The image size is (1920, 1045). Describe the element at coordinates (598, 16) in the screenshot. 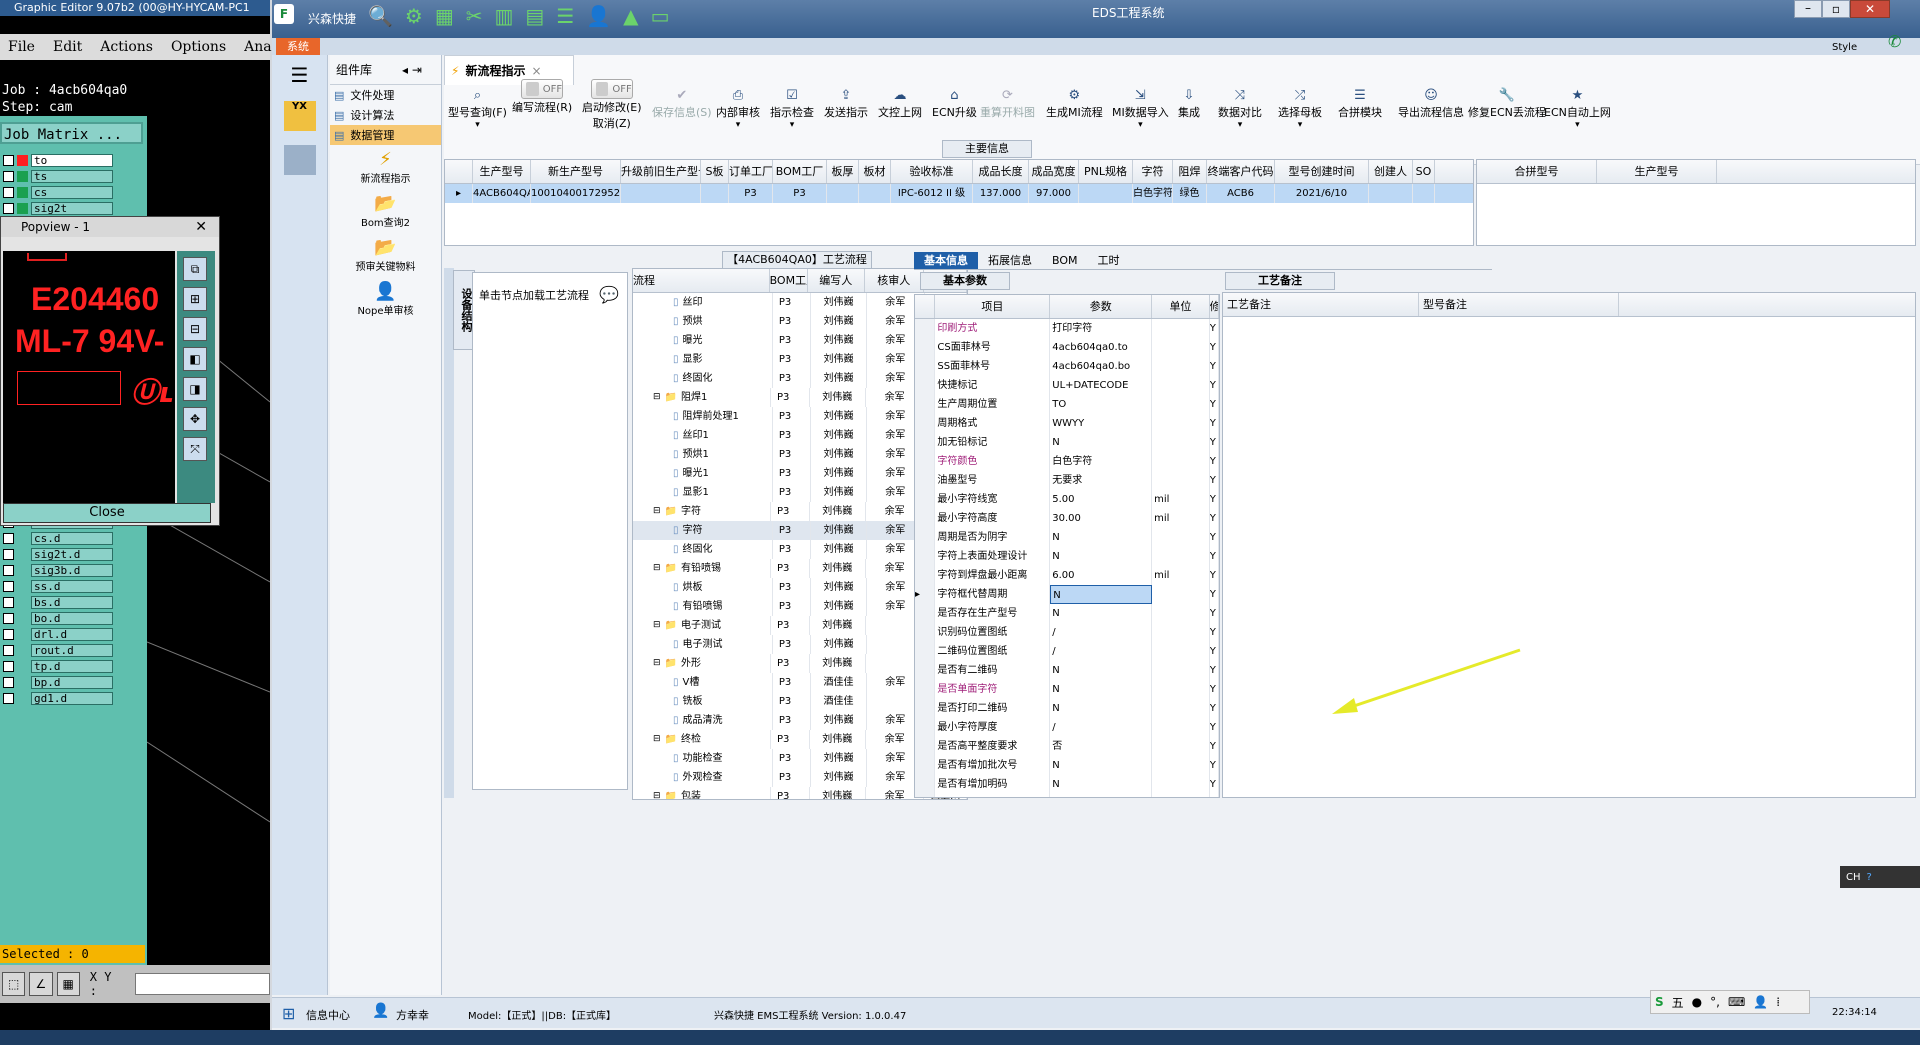

I see `user-icon: 👤` at that location.